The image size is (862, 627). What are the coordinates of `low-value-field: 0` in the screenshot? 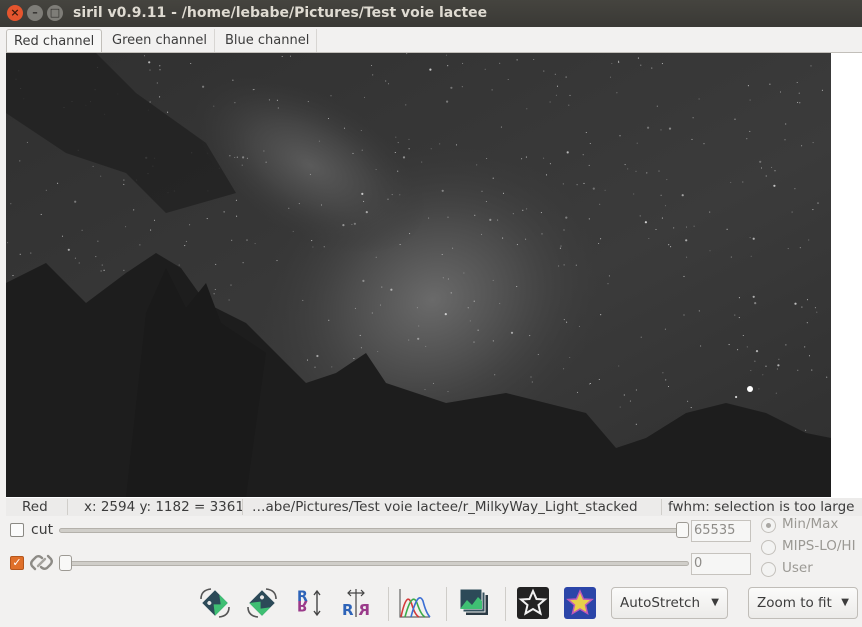 It's located at (721, 564).